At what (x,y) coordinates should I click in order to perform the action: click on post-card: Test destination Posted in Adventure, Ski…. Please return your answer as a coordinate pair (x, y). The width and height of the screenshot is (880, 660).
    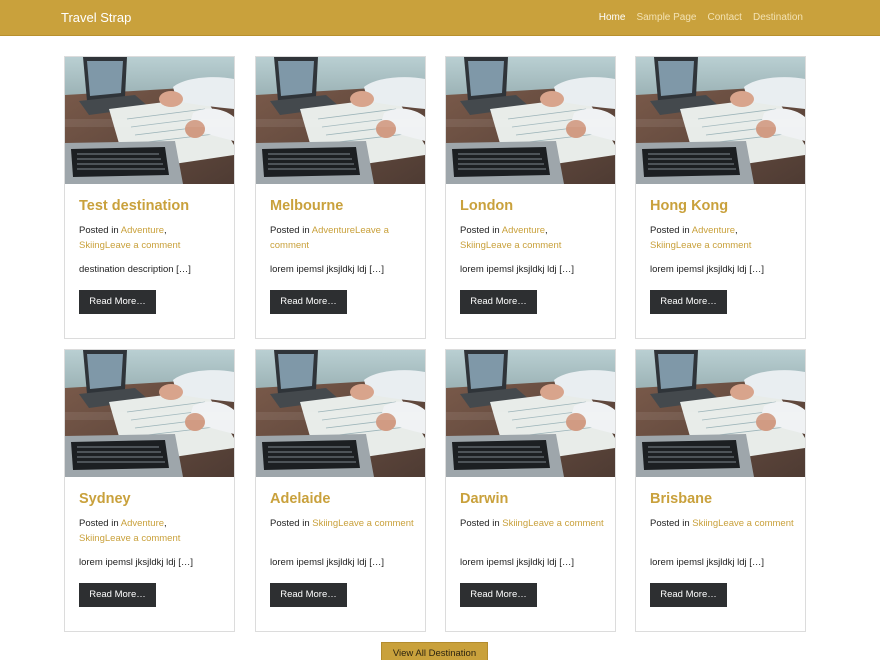
    Looking at the image, I should click on (149, 197).